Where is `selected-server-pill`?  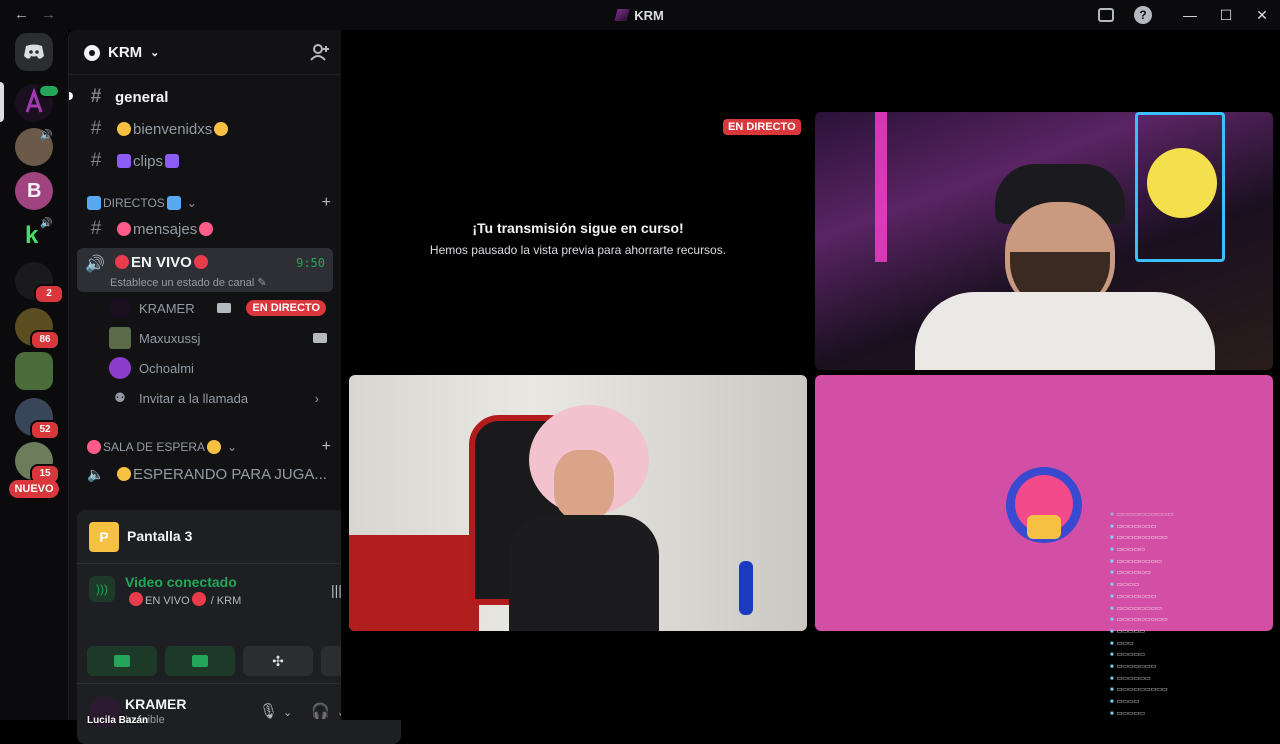 selected-server-pill is located at coordinates (2, 102).